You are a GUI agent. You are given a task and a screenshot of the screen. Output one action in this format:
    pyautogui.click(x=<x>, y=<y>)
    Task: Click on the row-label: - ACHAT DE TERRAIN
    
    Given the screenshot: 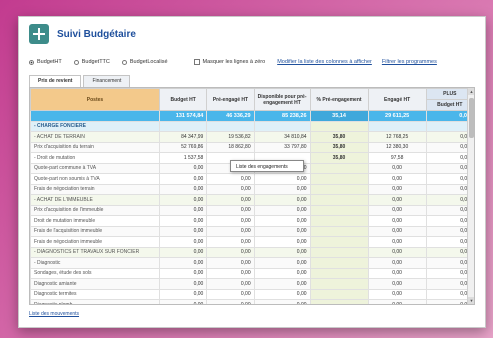 What is the action you would take?
    pyautogui.click(x=95, y=137)
    